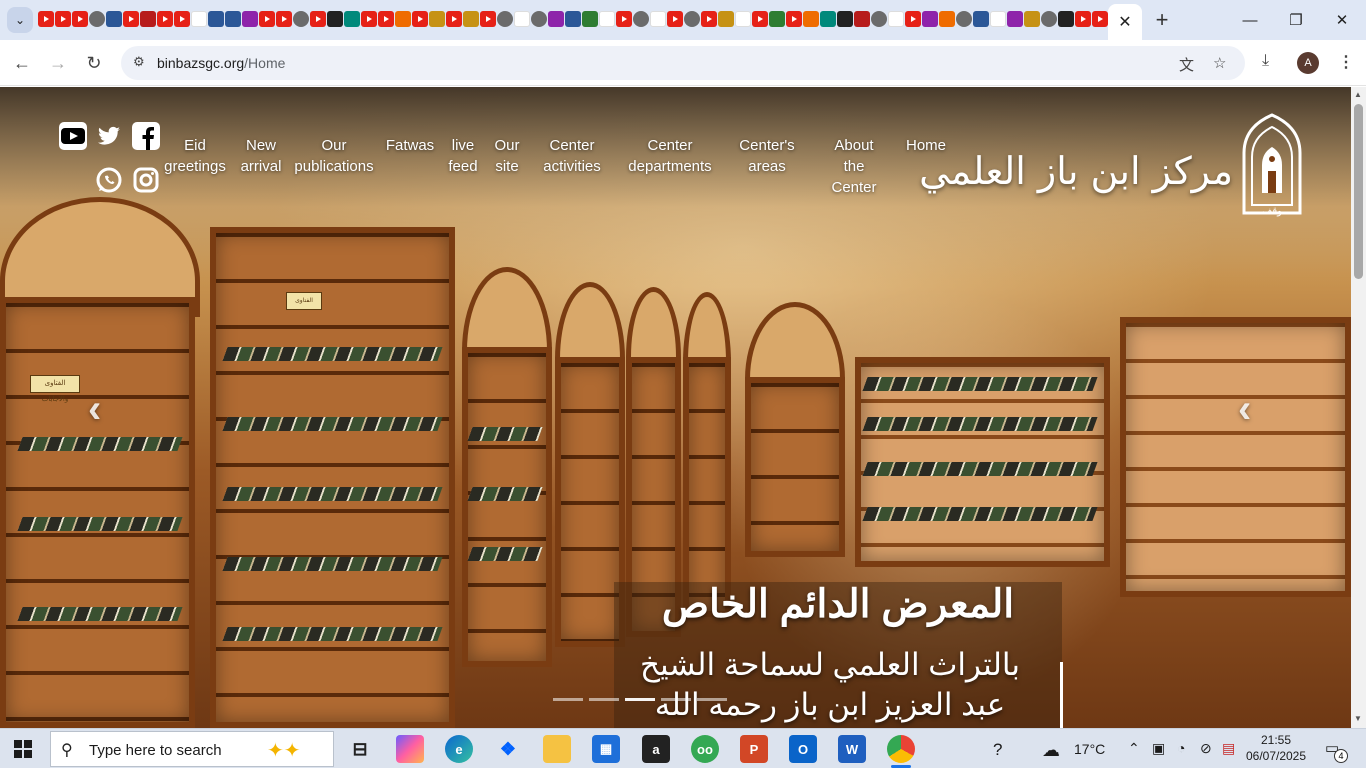 The width and height of the screenshot is (1366, 768). What do you see at coordinates (22, 63) in the screenshot?
I see `back-button: ←` at bounding box center [22, 63].